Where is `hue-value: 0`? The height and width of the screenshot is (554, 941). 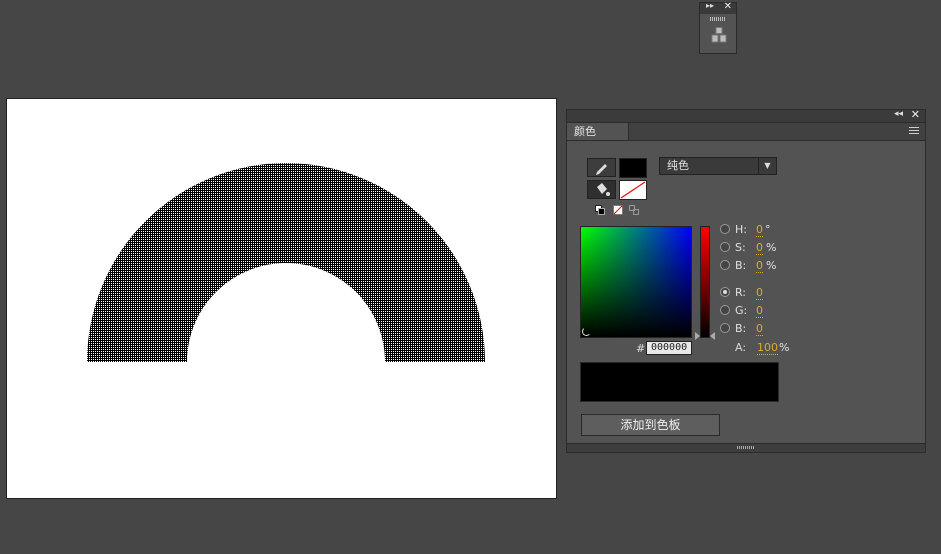 hue-value: 0 is located at coordinates (759, 230).